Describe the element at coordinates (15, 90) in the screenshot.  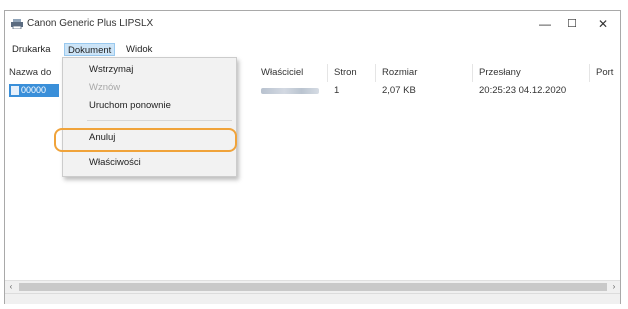
I see `document-icon` at that location.